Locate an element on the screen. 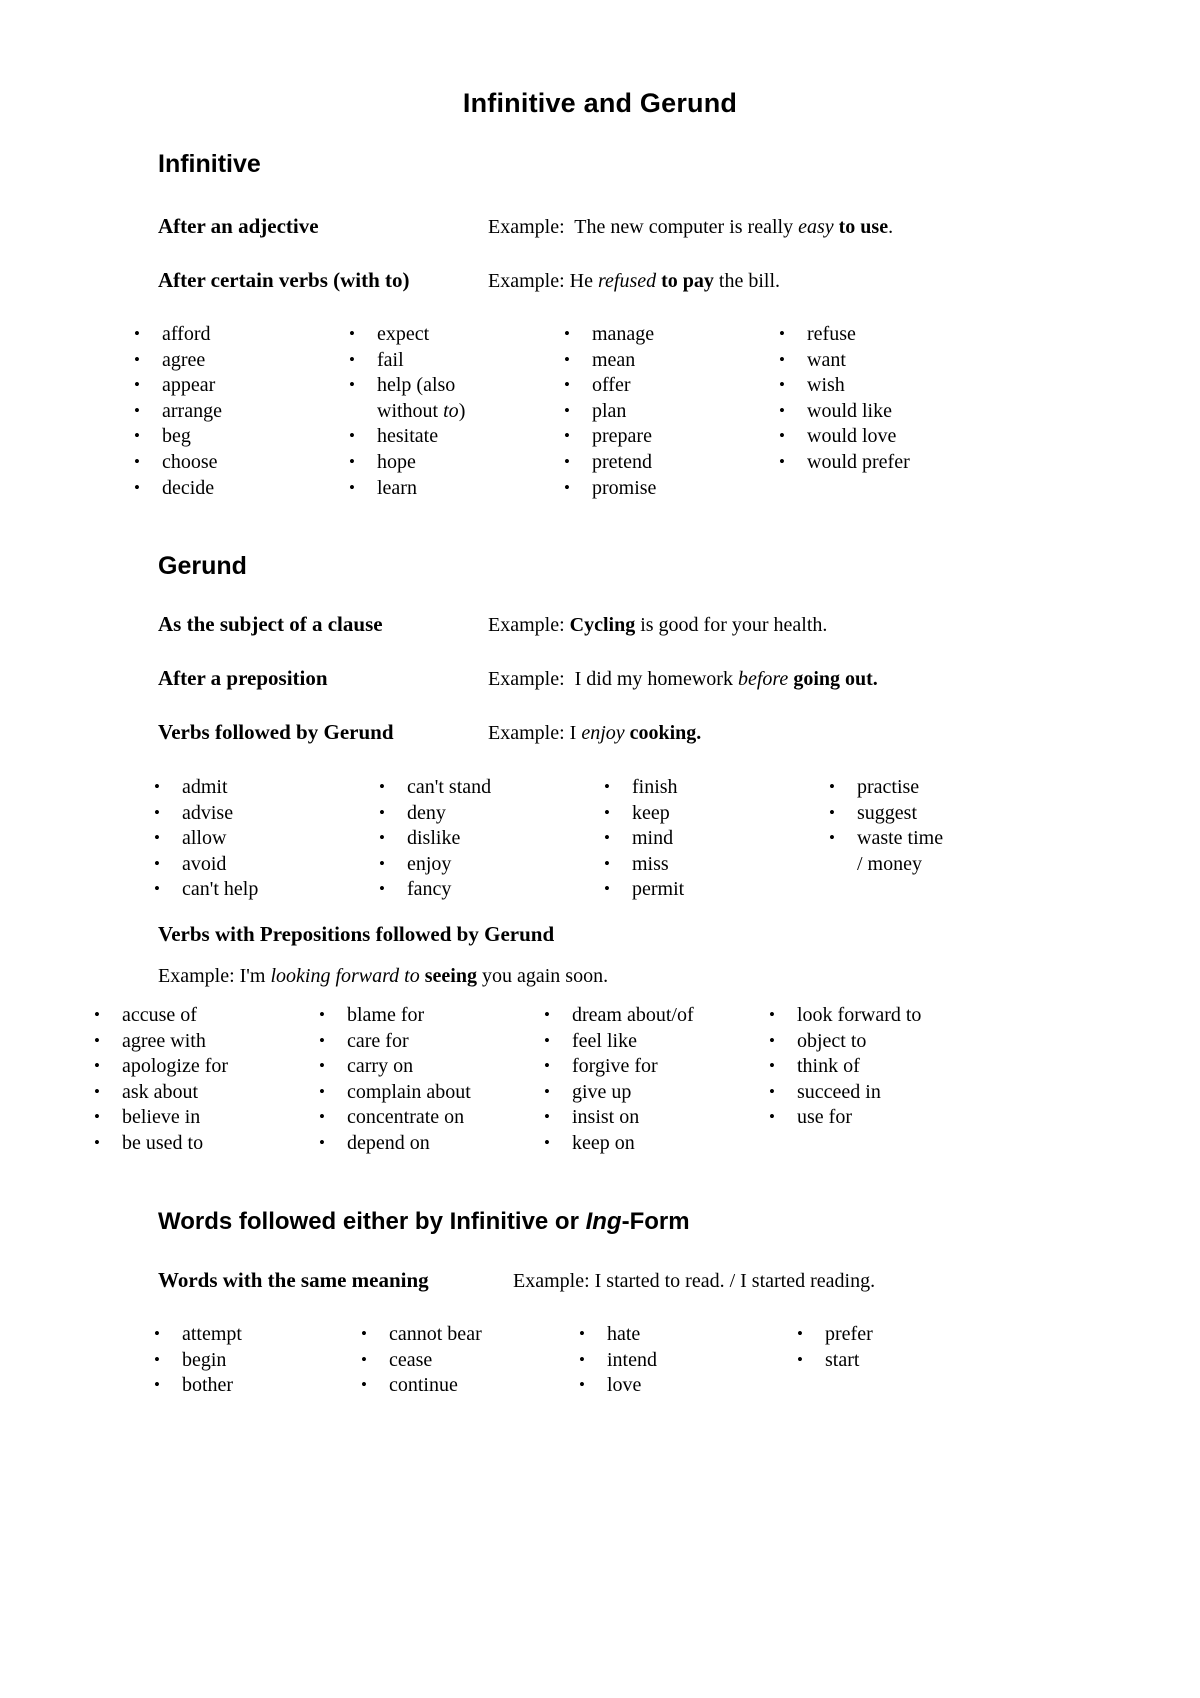  list-item: hesitate is located at coordinates (450, 436).